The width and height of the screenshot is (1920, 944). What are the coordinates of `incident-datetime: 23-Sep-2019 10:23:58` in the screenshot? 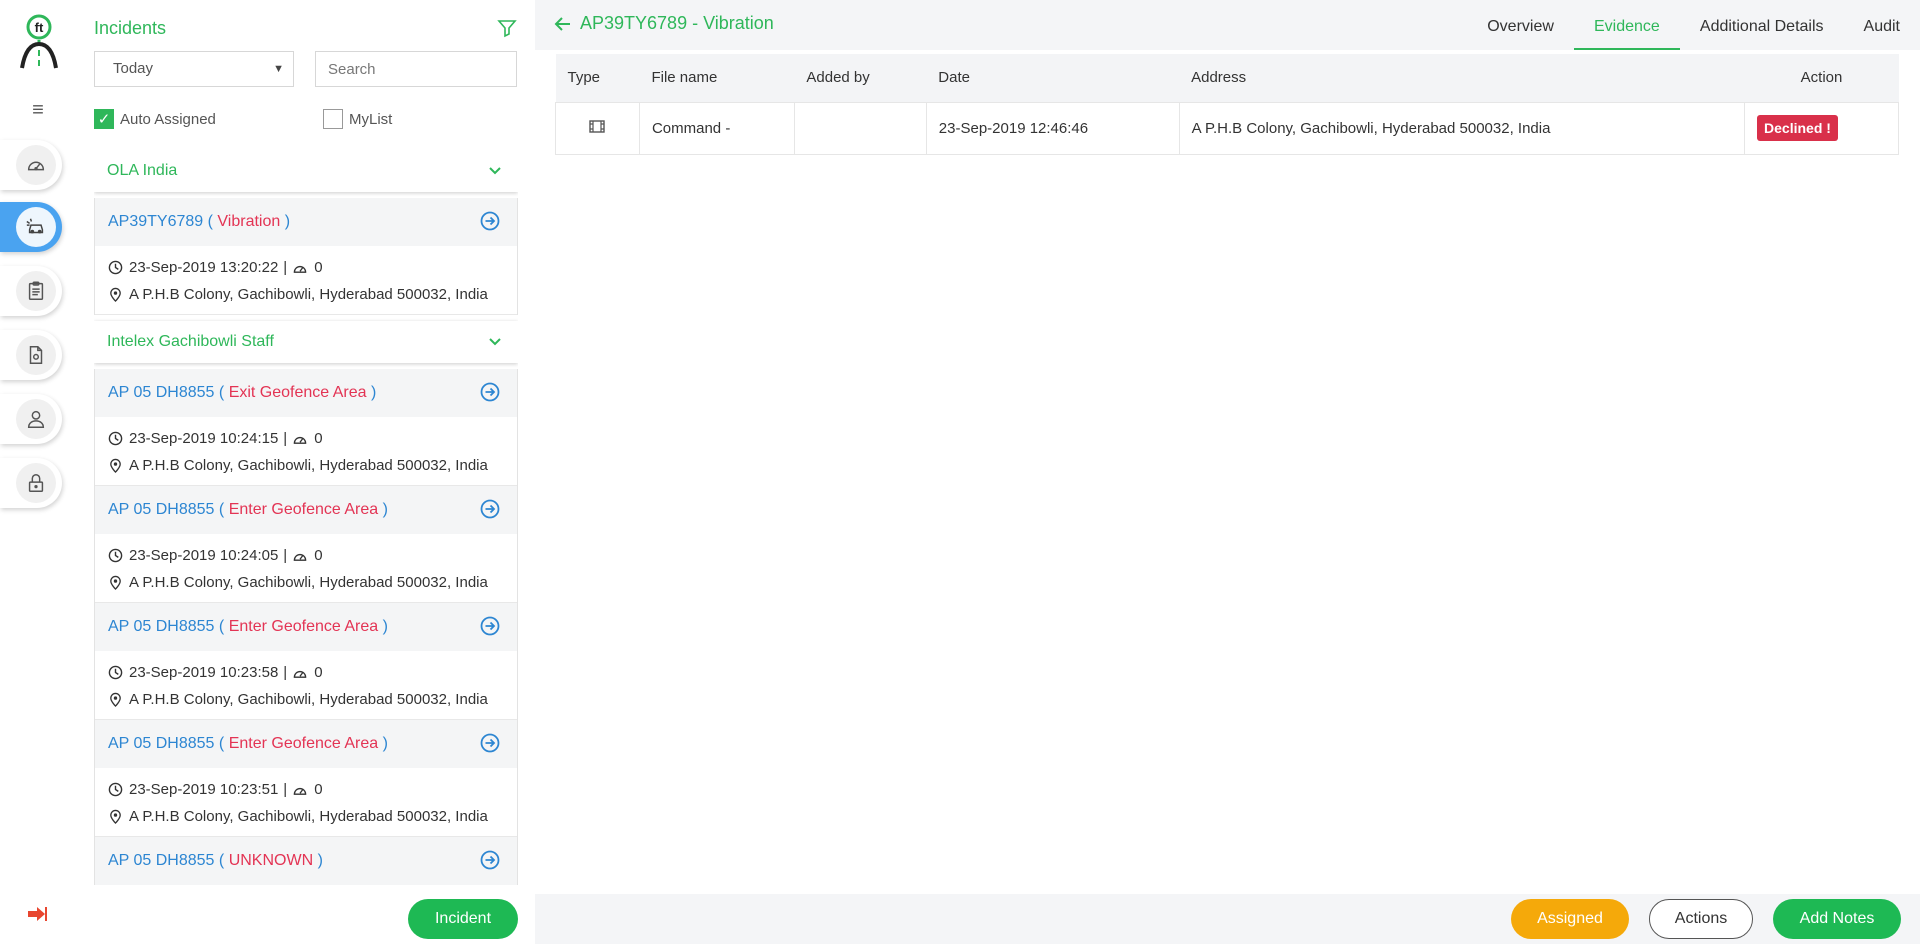 It's located at (204, 672).